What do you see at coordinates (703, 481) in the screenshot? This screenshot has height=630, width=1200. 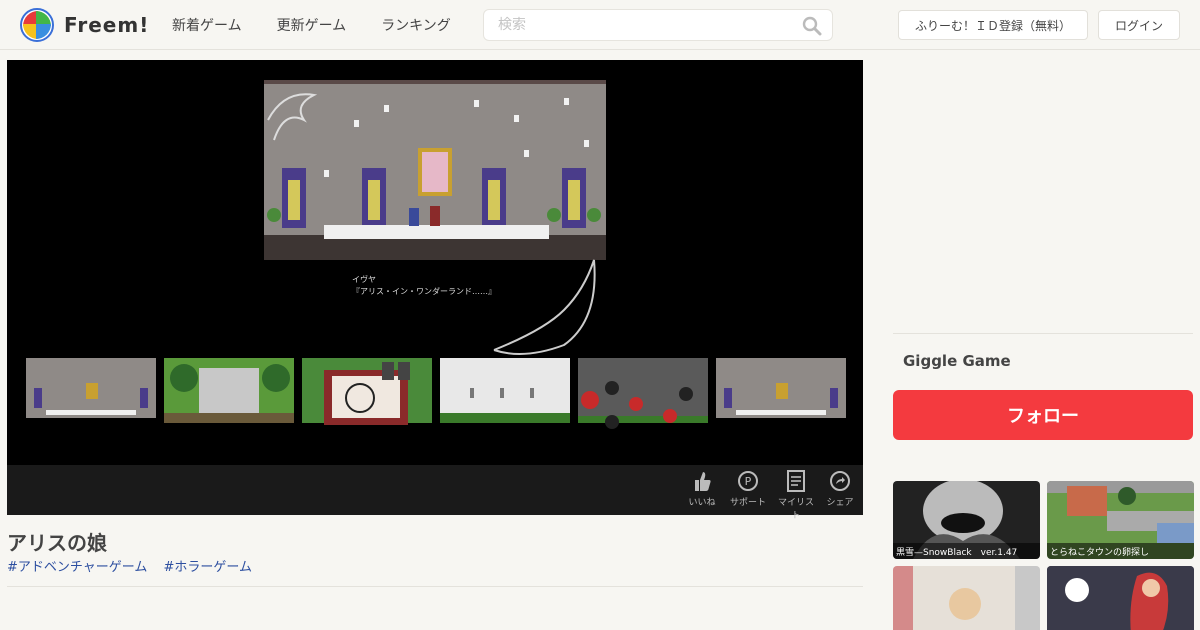 I see `thumbs-up-icon` at bounding box center [703, 481].